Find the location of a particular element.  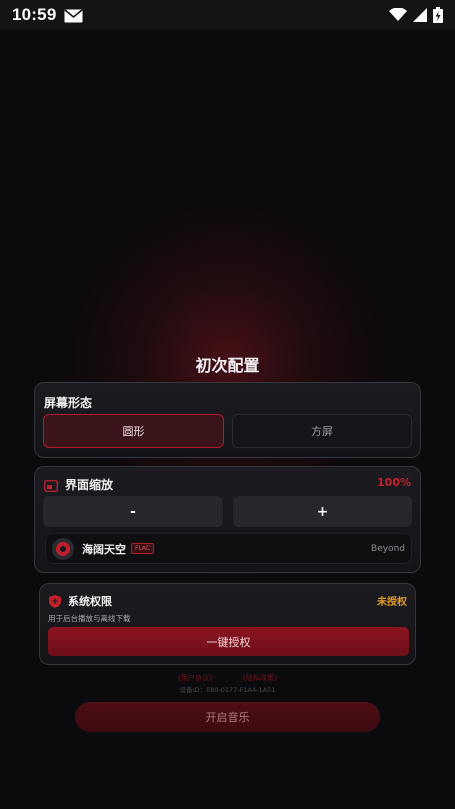

mail-icon is located at coordinates (73, 15).